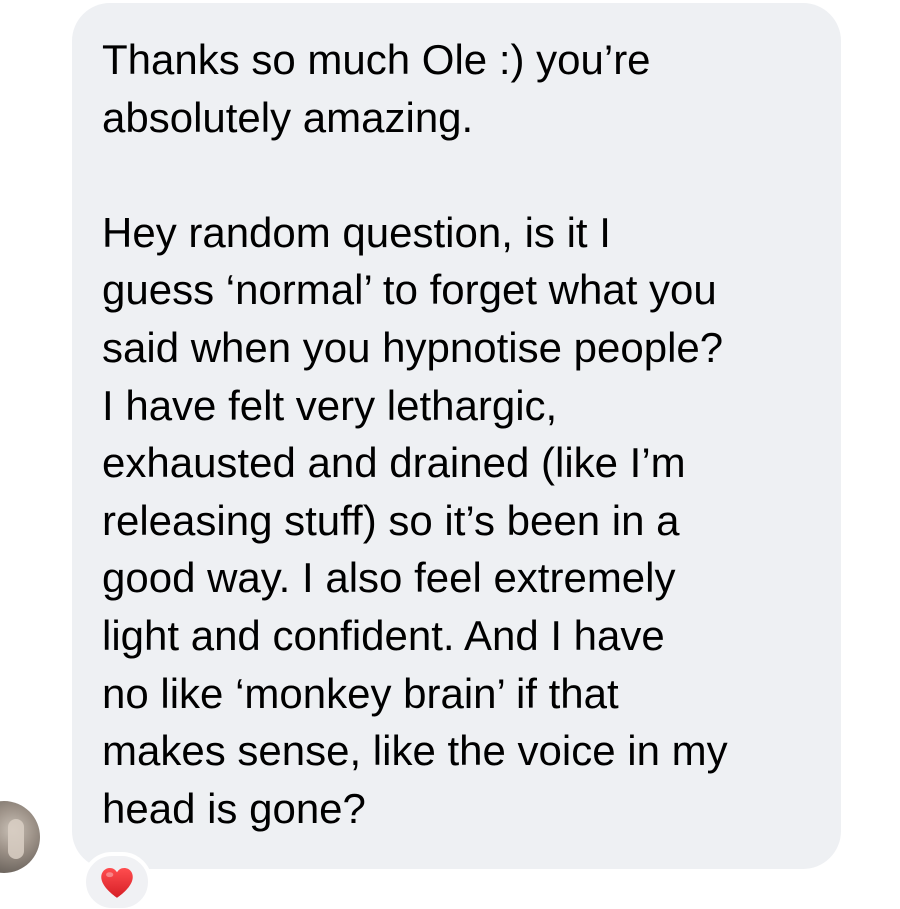  Describe the element at coordinates (16, 839) in the screenshot. I see `avatar-photo-figure` at that location.